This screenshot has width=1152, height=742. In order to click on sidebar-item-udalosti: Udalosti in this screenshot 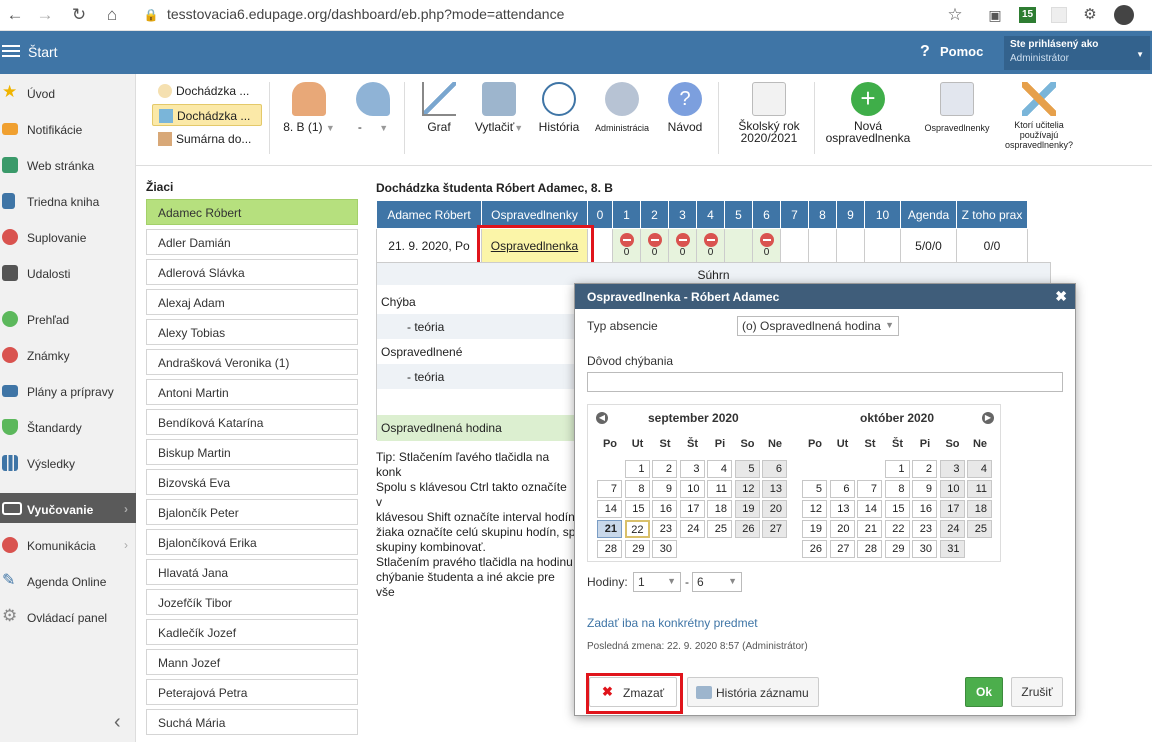, I will do `click(68, 272)`.